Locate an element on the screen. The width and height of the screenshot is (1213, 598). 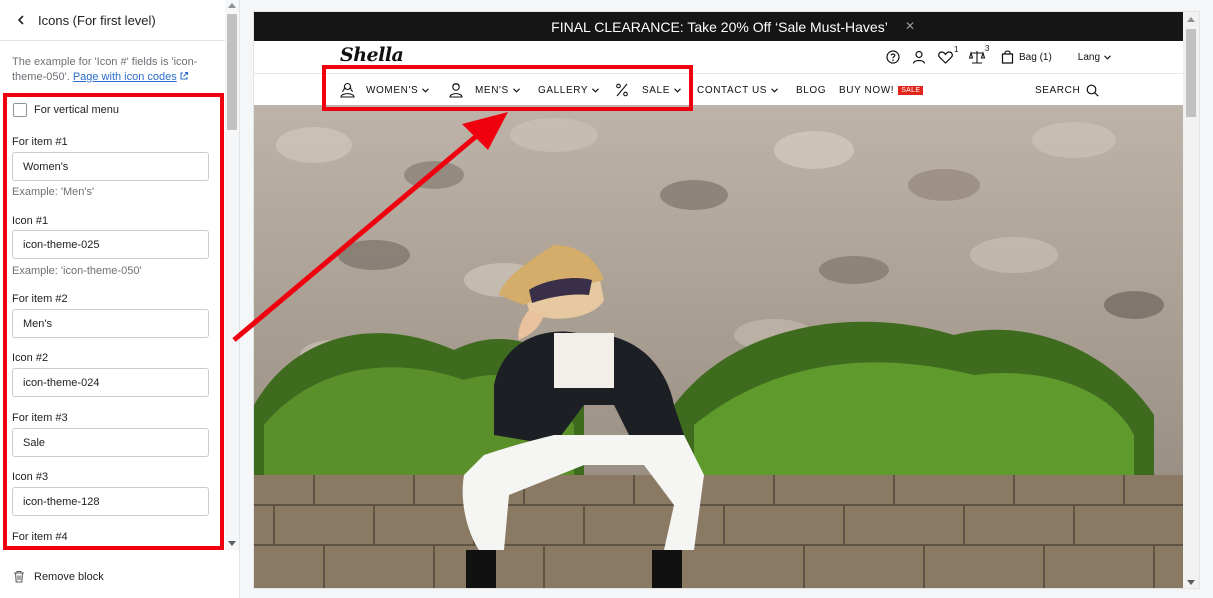
language-selector: Lang is located at coordinates (1094, 57).